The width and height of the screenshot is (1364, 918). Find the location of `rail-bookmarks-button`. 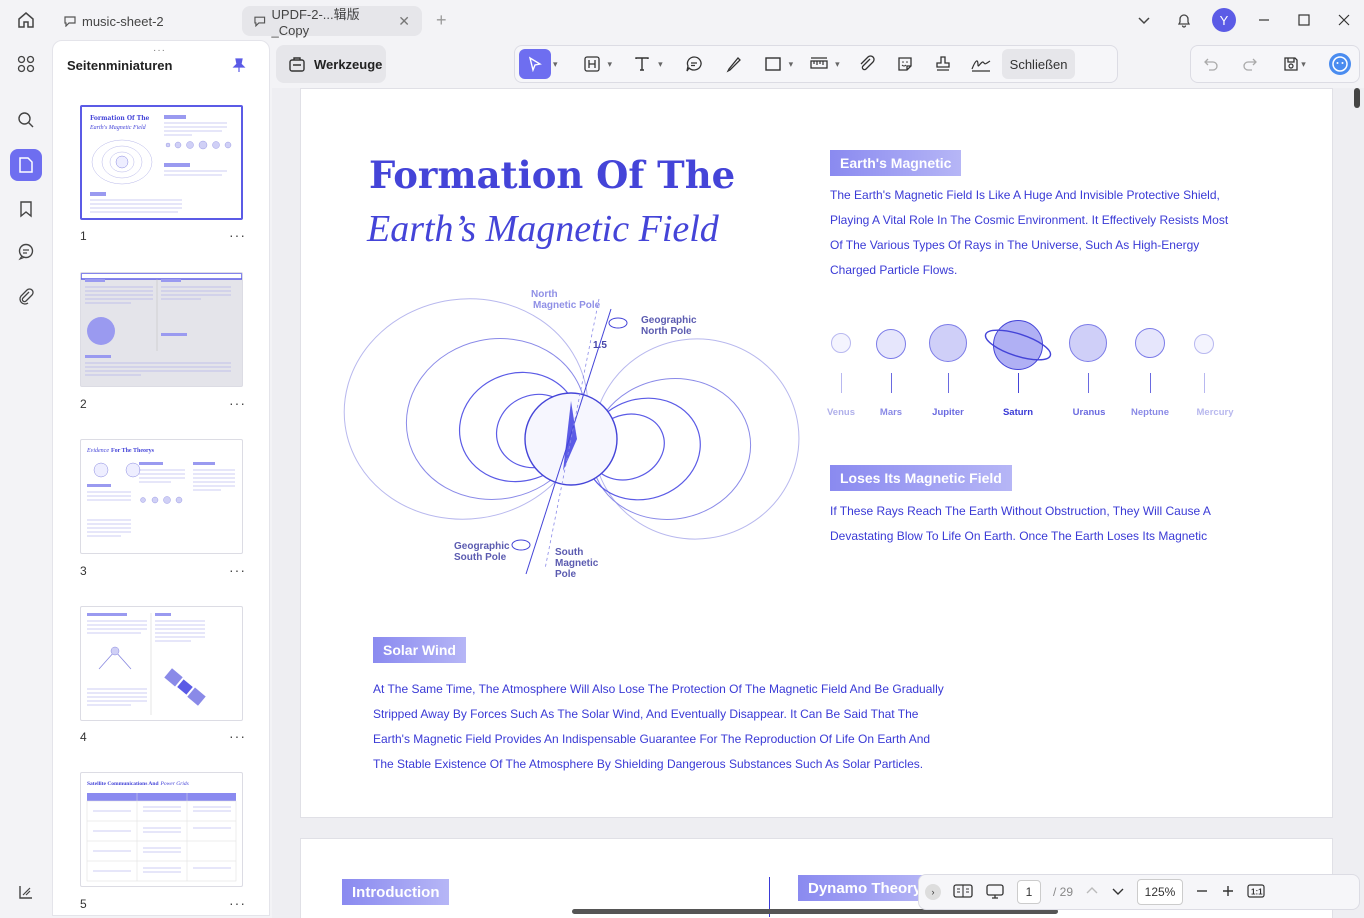

rail-bookmarks-button is located at coordinates (26, 209).